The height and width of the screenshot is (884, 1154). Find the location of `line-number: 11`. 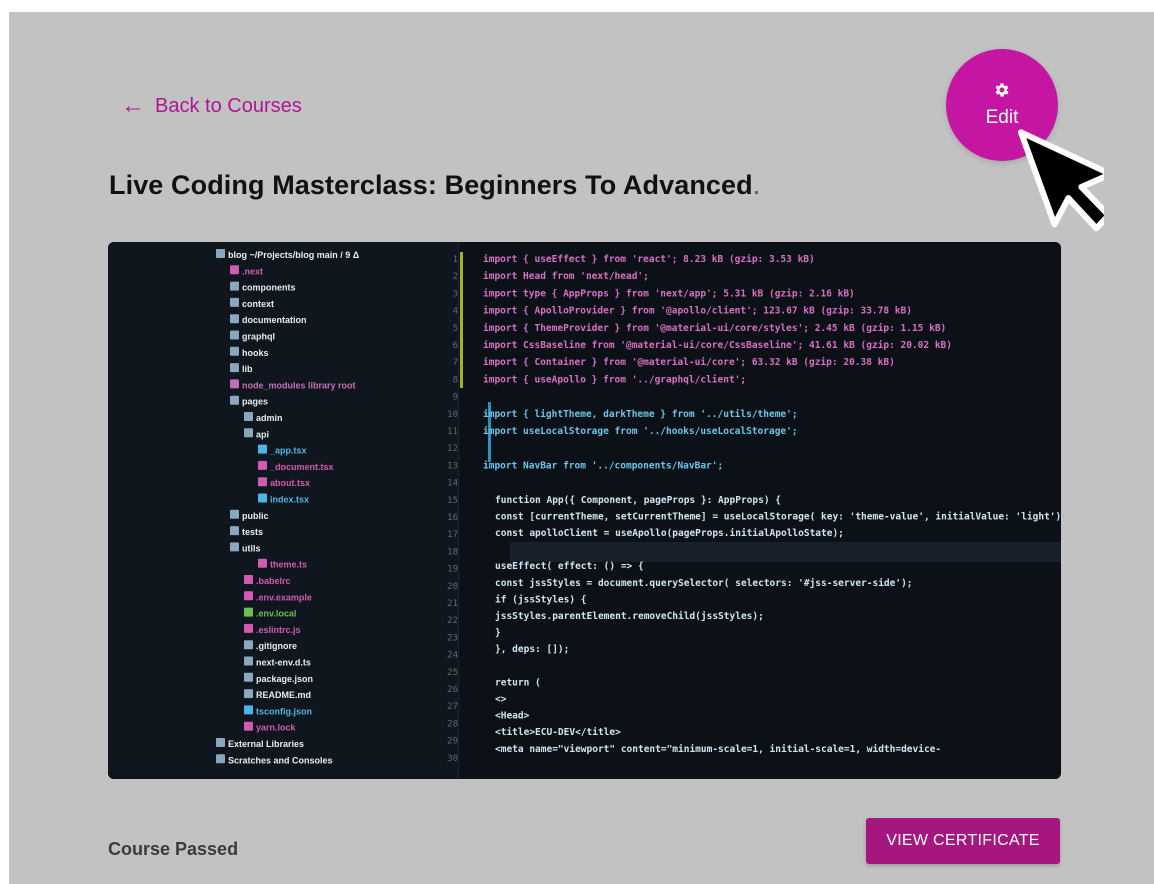

line-number: 11 is located at coordinates (452, 432).